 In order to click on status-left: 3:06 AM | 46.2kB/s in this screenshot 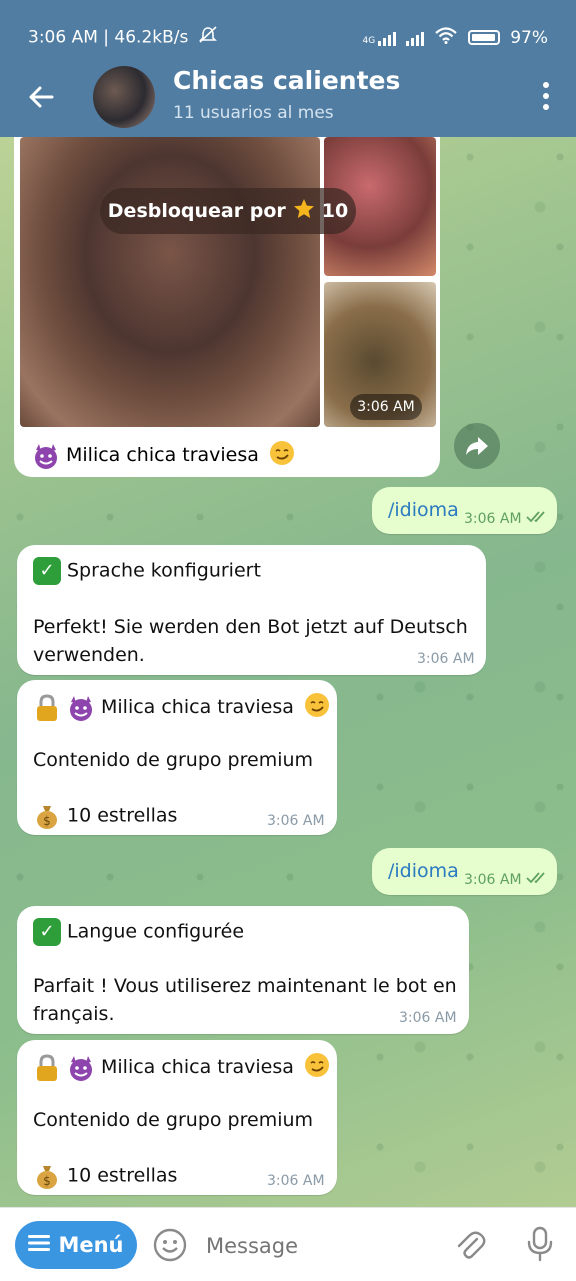, I will do `click(123, 37)`.